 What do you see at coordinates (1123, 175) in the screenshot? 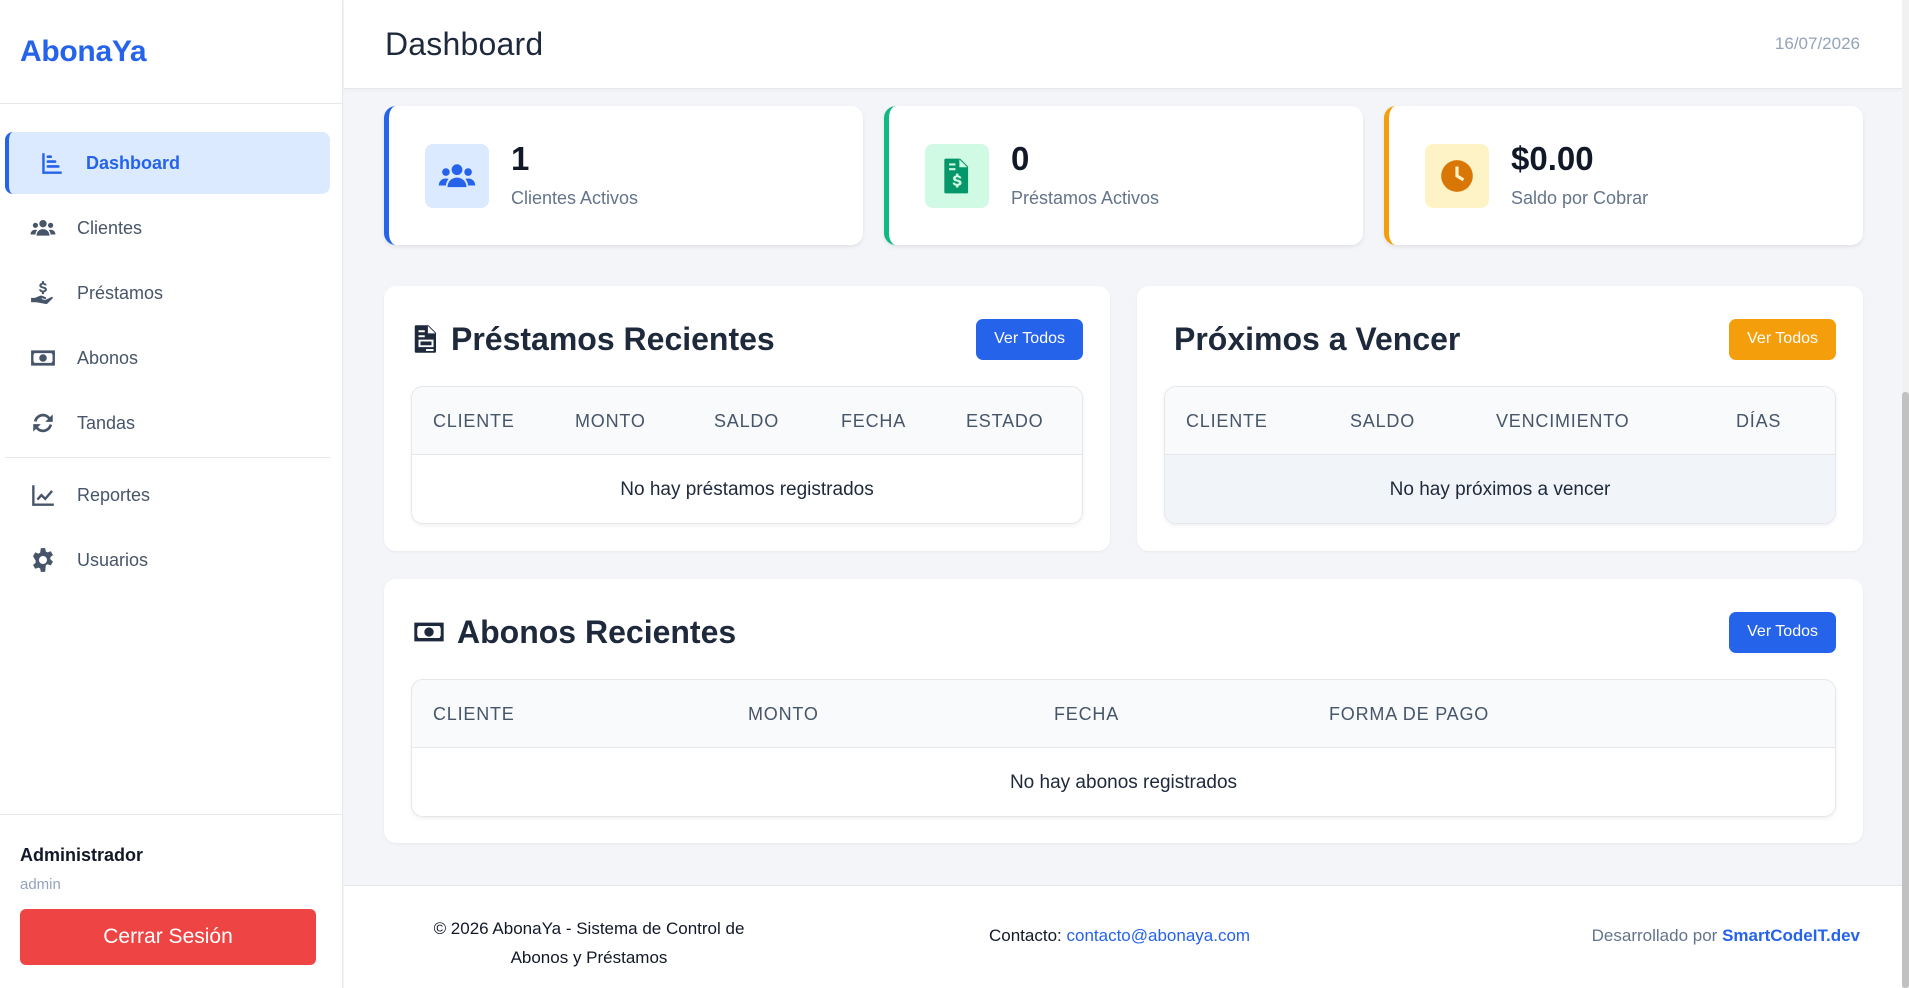
I see `stat-card-prestamos: 0 Préstamos Activos` at bounding box center [1123, 175].